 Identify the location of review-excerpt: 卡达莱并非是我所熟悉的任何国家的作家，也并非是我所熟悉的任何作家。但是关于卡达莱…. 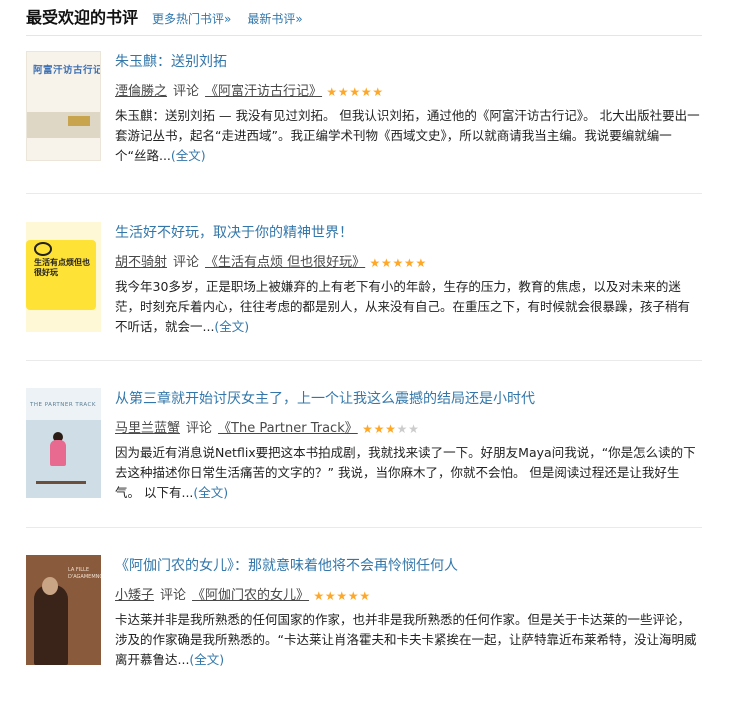
(408, 640).